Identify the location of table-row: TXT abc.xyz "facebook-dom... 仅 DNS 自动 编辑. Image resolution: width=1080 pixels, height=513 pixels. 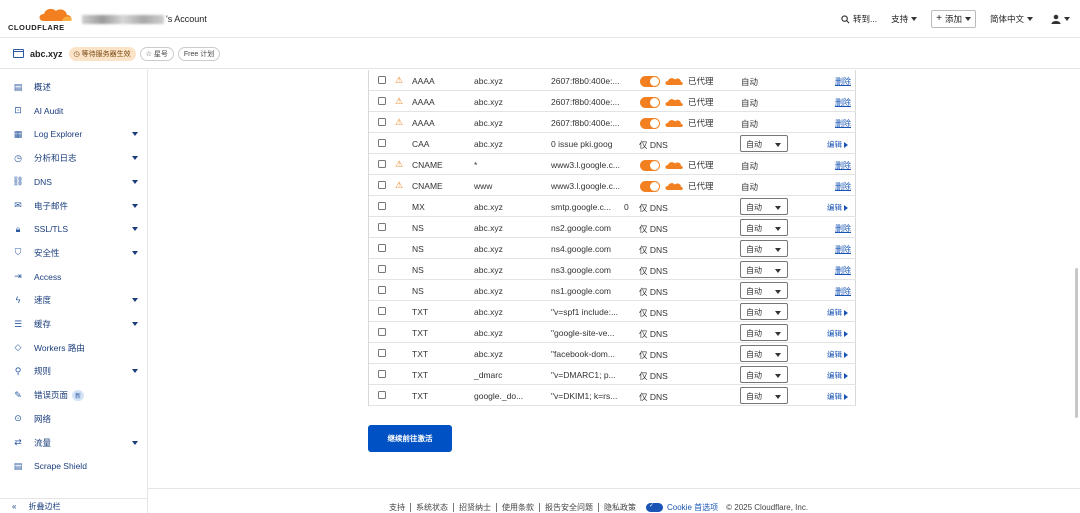
(612, 353).